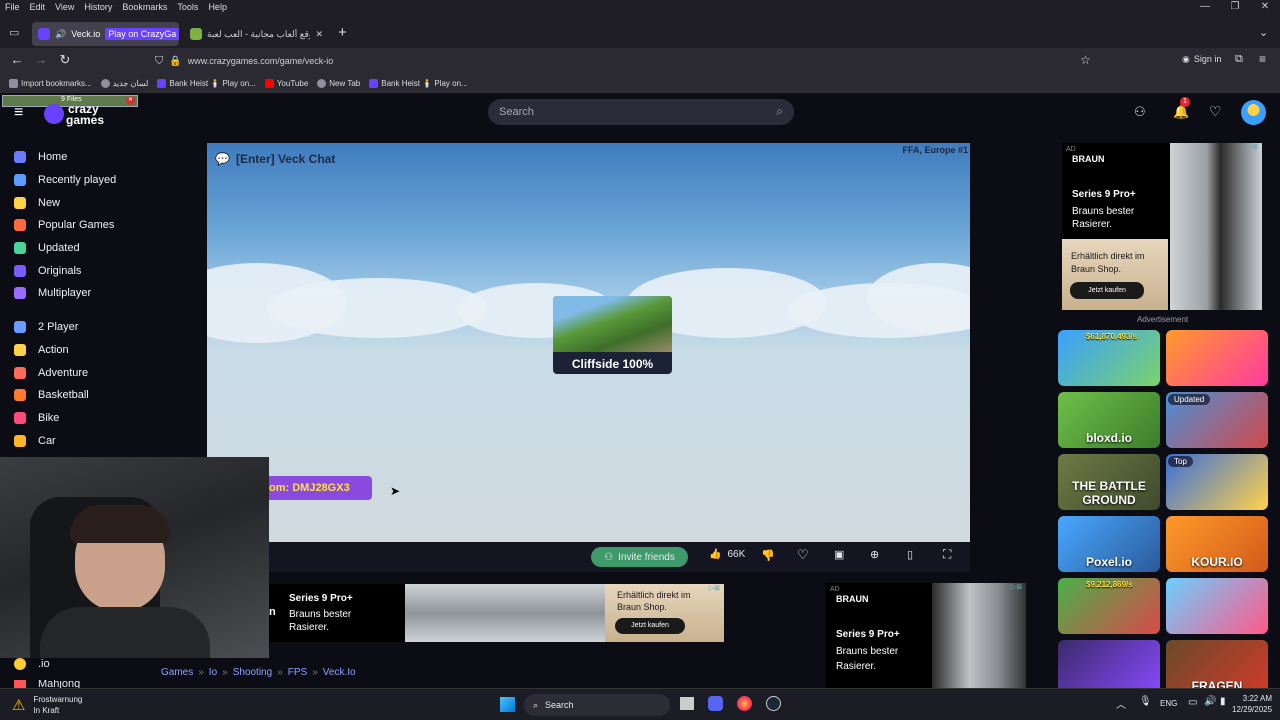  What do you see at coordinates (339, 672) in the screenshot?
I see `breadcrumb-item: Veck.Io` at bounding box center [339, 672].